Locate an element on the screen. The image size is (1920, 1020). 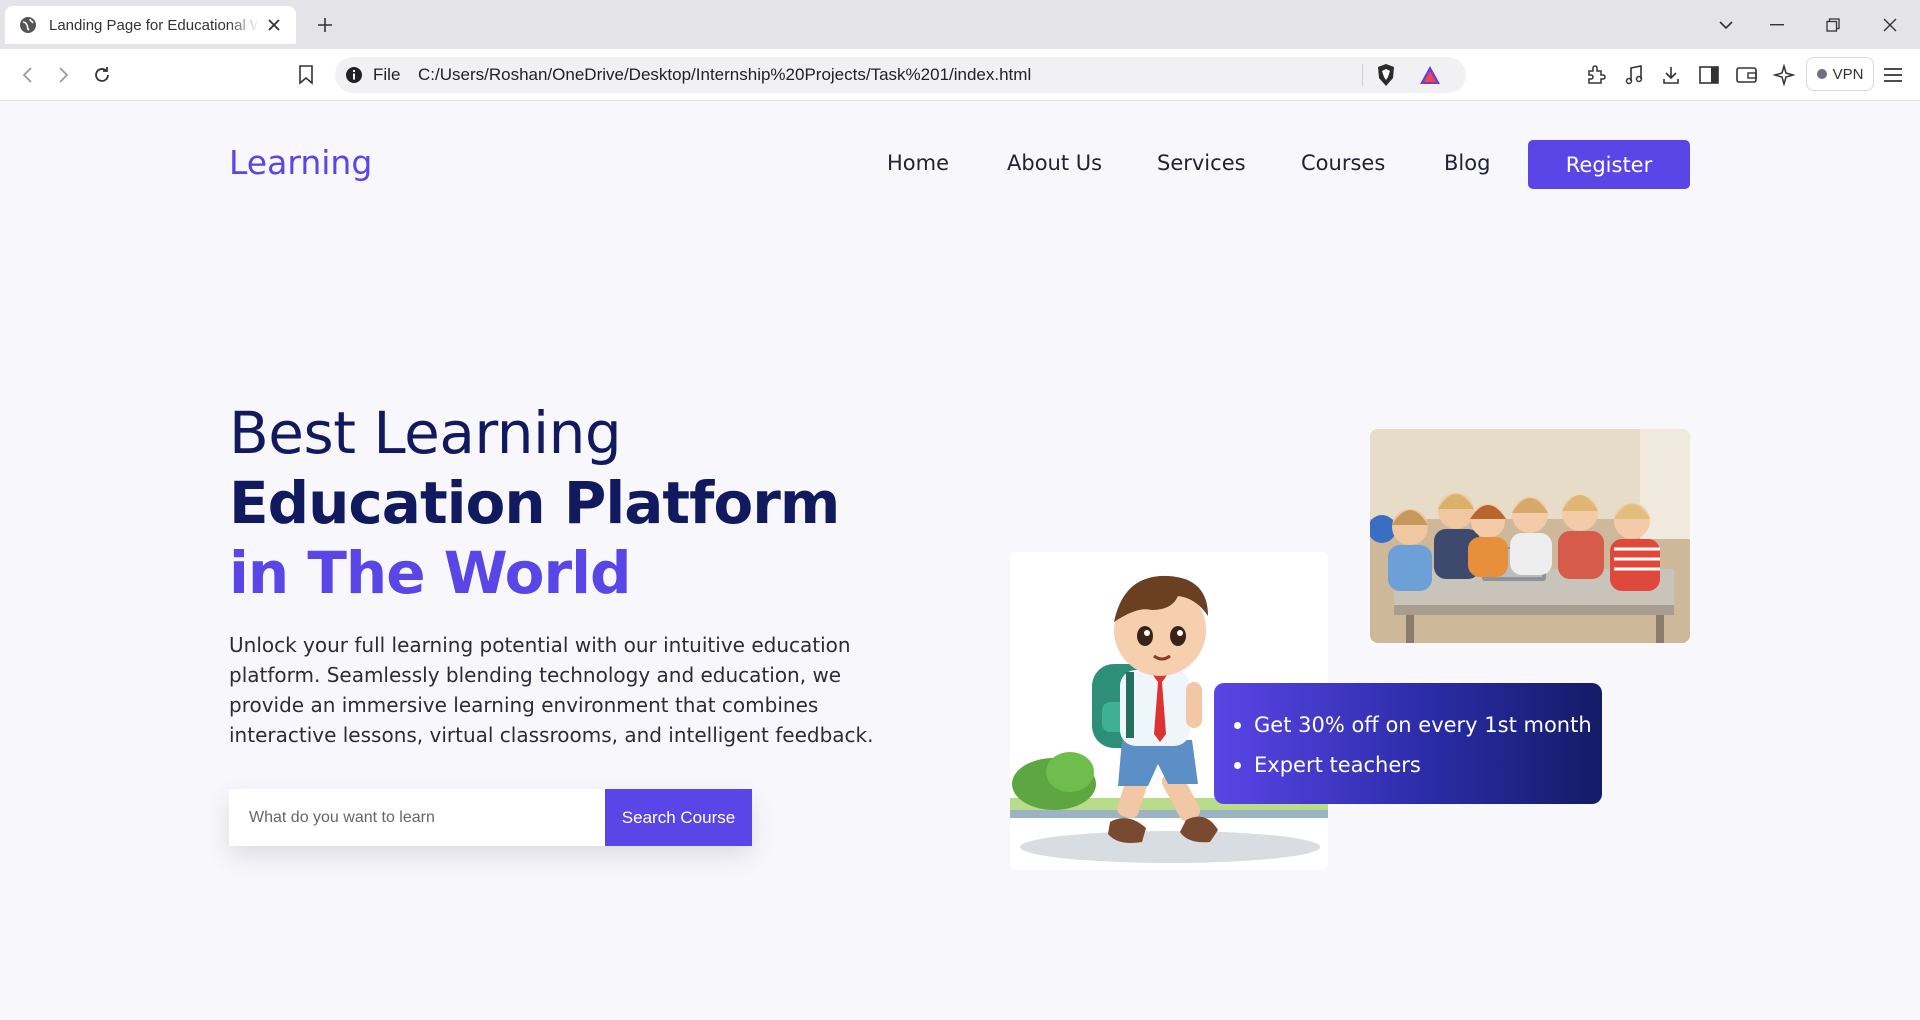
vpn-status-icon is located at coordinates (1821, 74).